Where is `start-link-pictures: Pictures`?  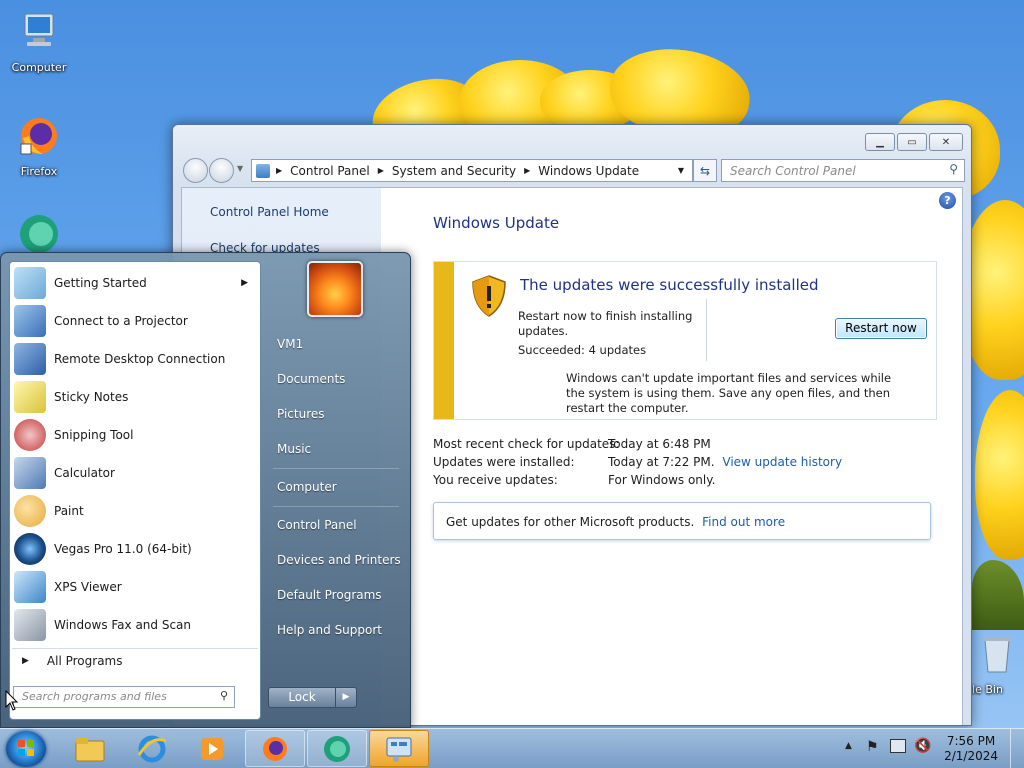 start-link-pictures: Pictures is located at coordinates (301, 414).